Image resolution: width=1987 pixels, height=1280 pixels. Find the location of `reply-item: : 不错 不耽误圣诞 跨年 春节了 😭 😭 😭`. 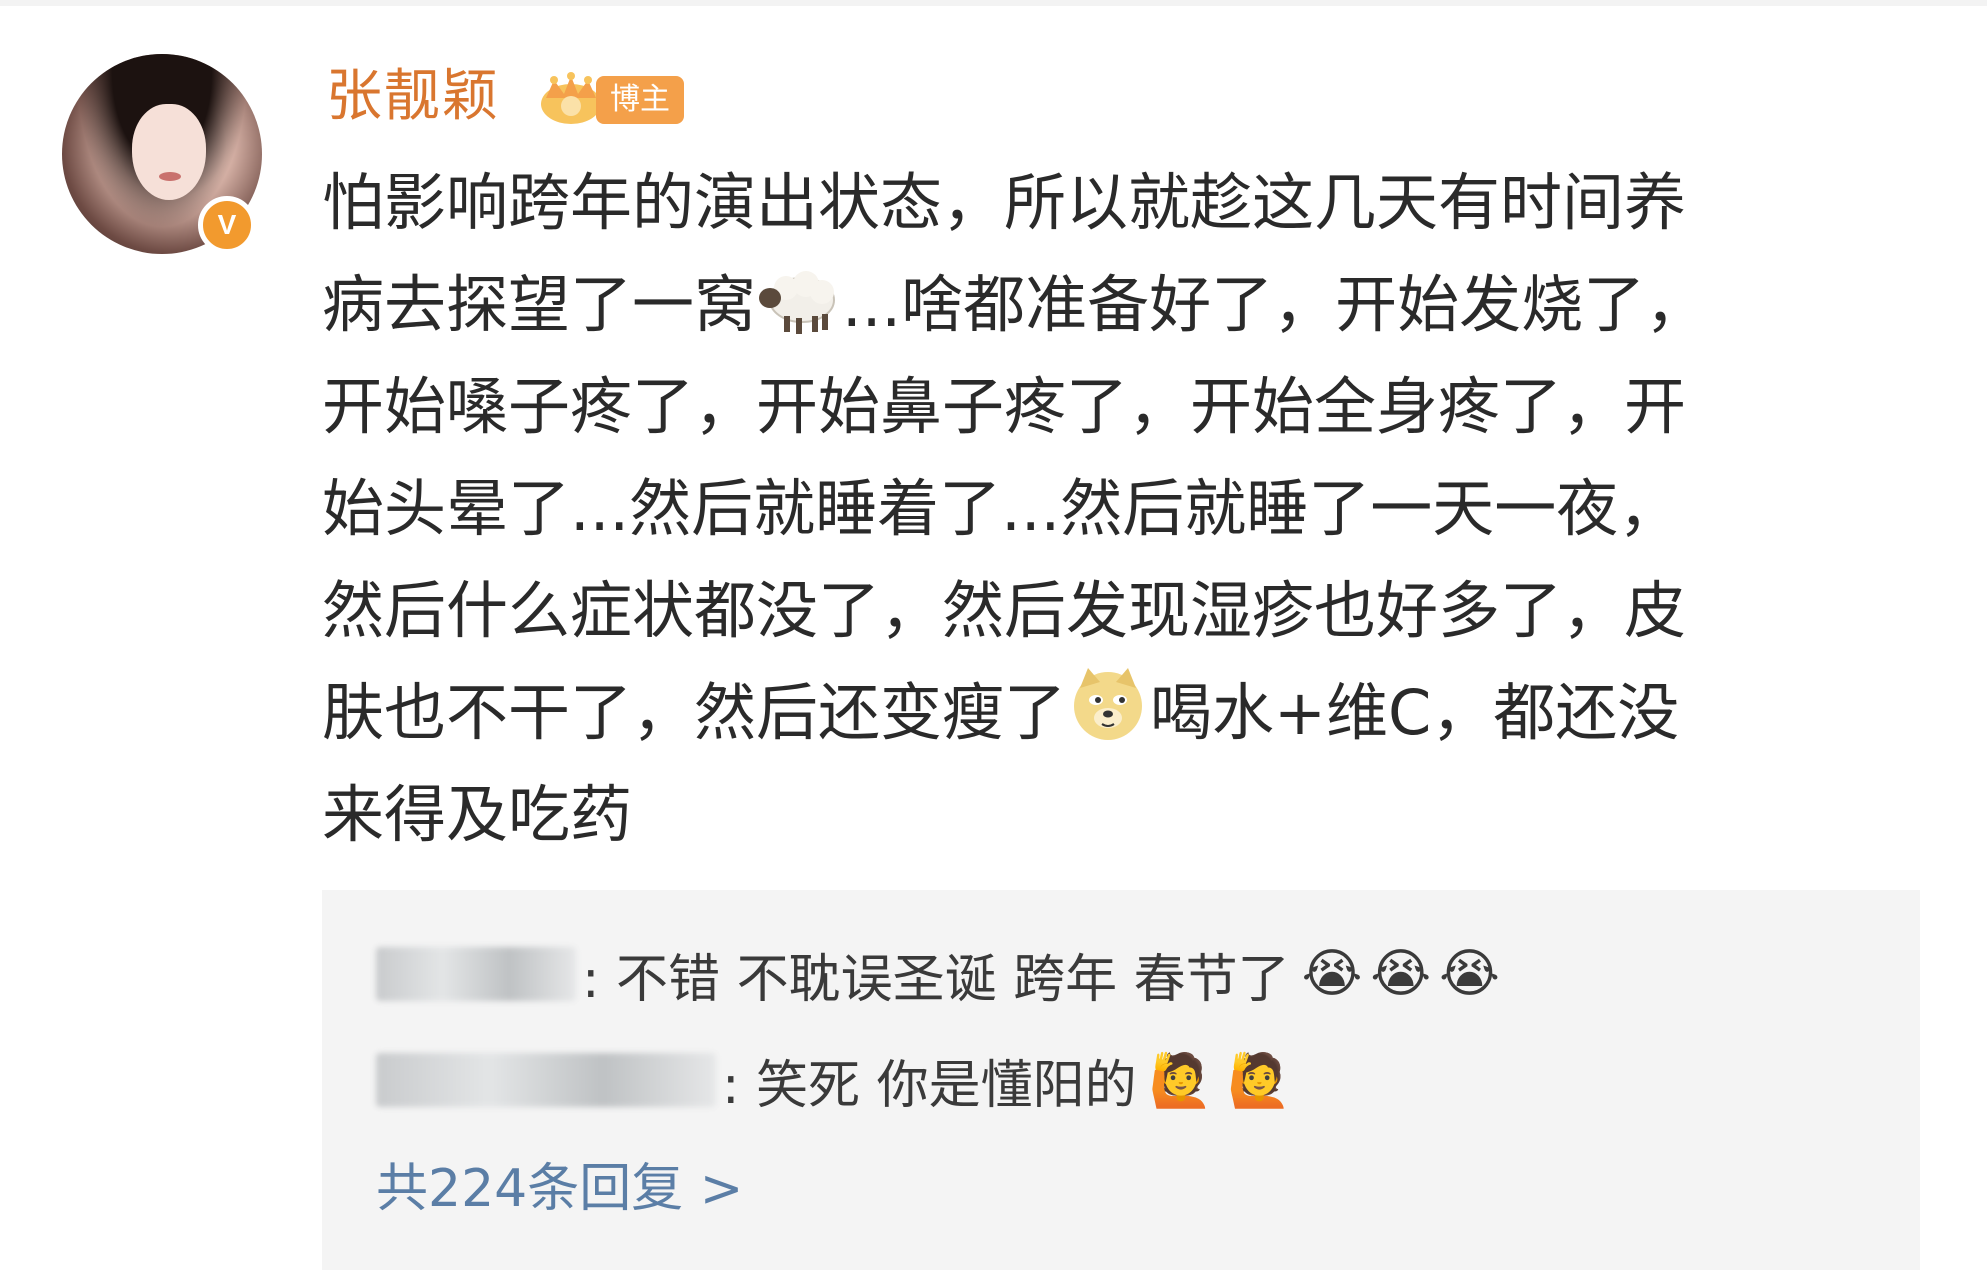

reply-item: : 不错 不耽误圣诞 跨年 春节了 😭 😭 😭 is located at coordinates (938, 974).